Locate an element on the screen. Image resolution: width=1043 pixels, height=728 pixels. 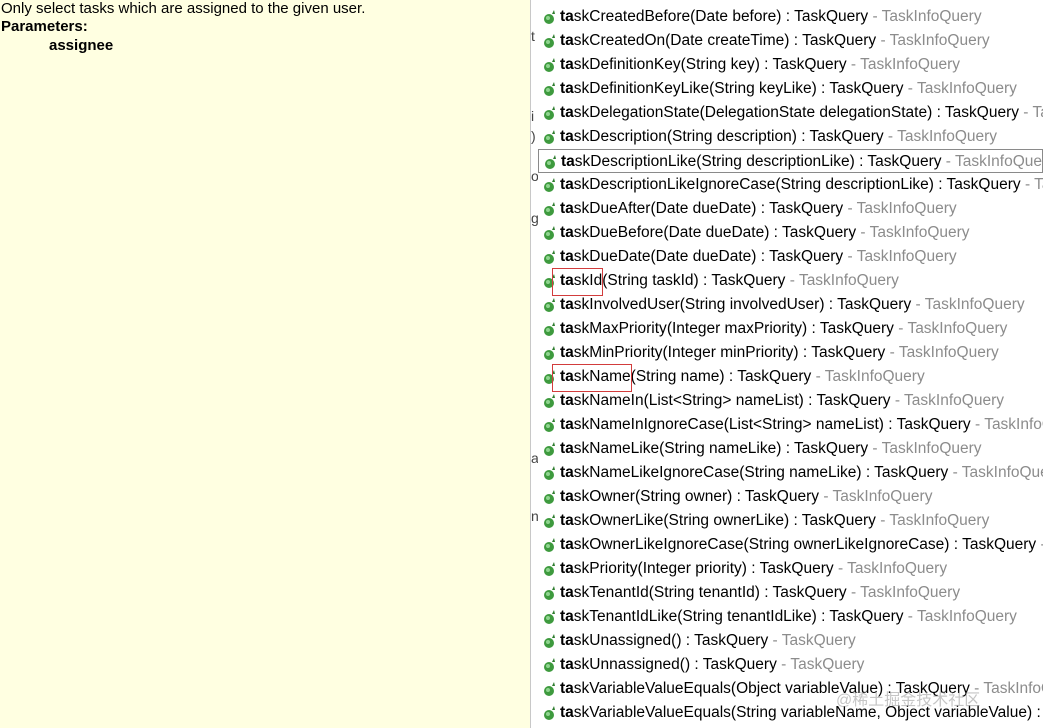
method-name-rest: skDescription is located at coordinates (620, 136).